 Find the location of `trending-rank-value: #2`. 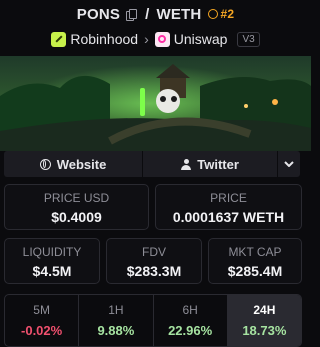

trending-rank-value: #2 is located at coordinates (227, 14).